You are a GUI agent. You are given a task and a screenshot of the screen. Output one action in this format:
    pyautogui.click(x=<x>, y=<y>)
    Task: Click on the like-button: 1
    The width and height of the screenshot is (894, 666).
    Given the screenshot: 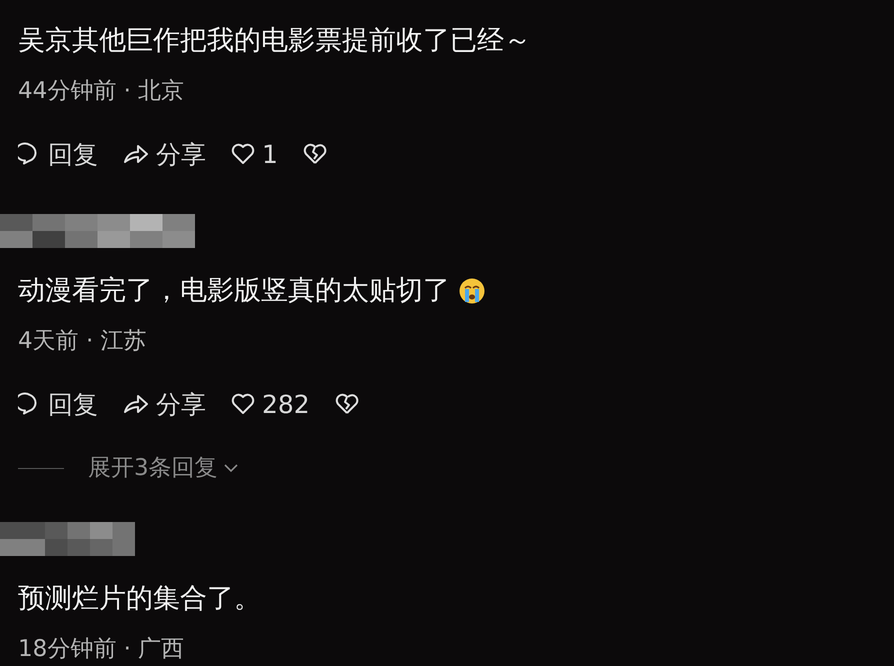 What is the action you would take?
    pyautogui.click(x=254, y=154)
    